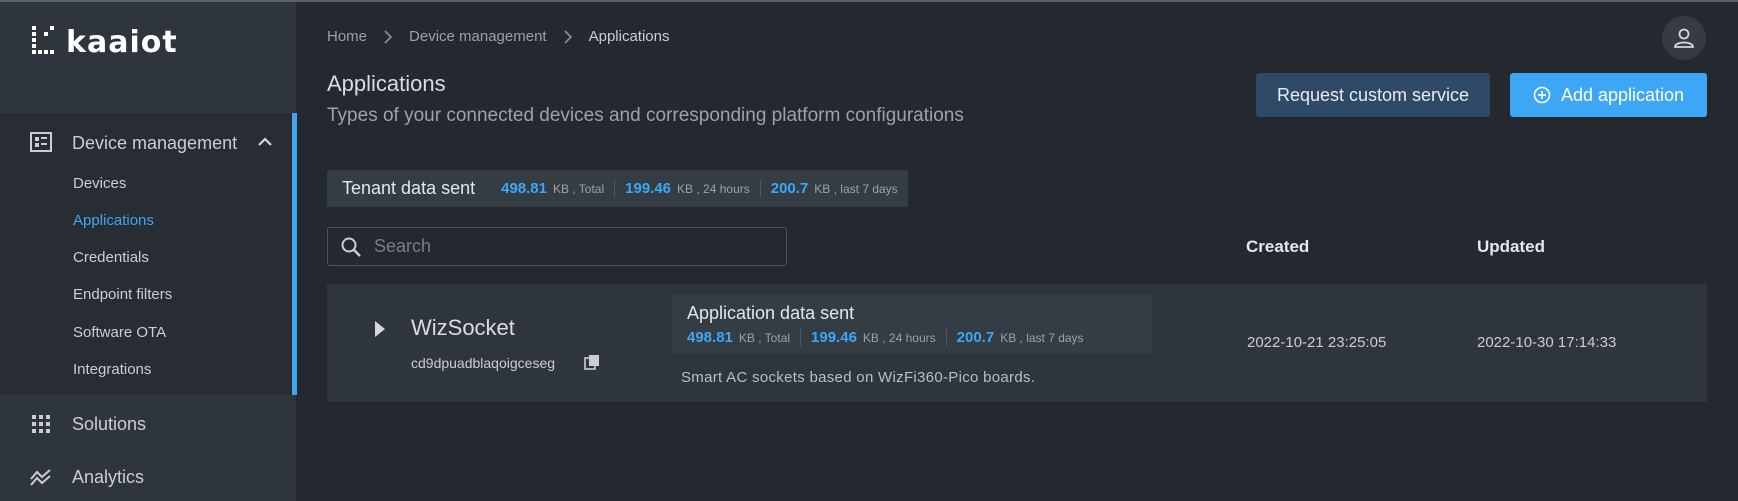 This screenshot has width=1738, height=501. I want to click on nav-item-label: Solutions, so click(109, 424).